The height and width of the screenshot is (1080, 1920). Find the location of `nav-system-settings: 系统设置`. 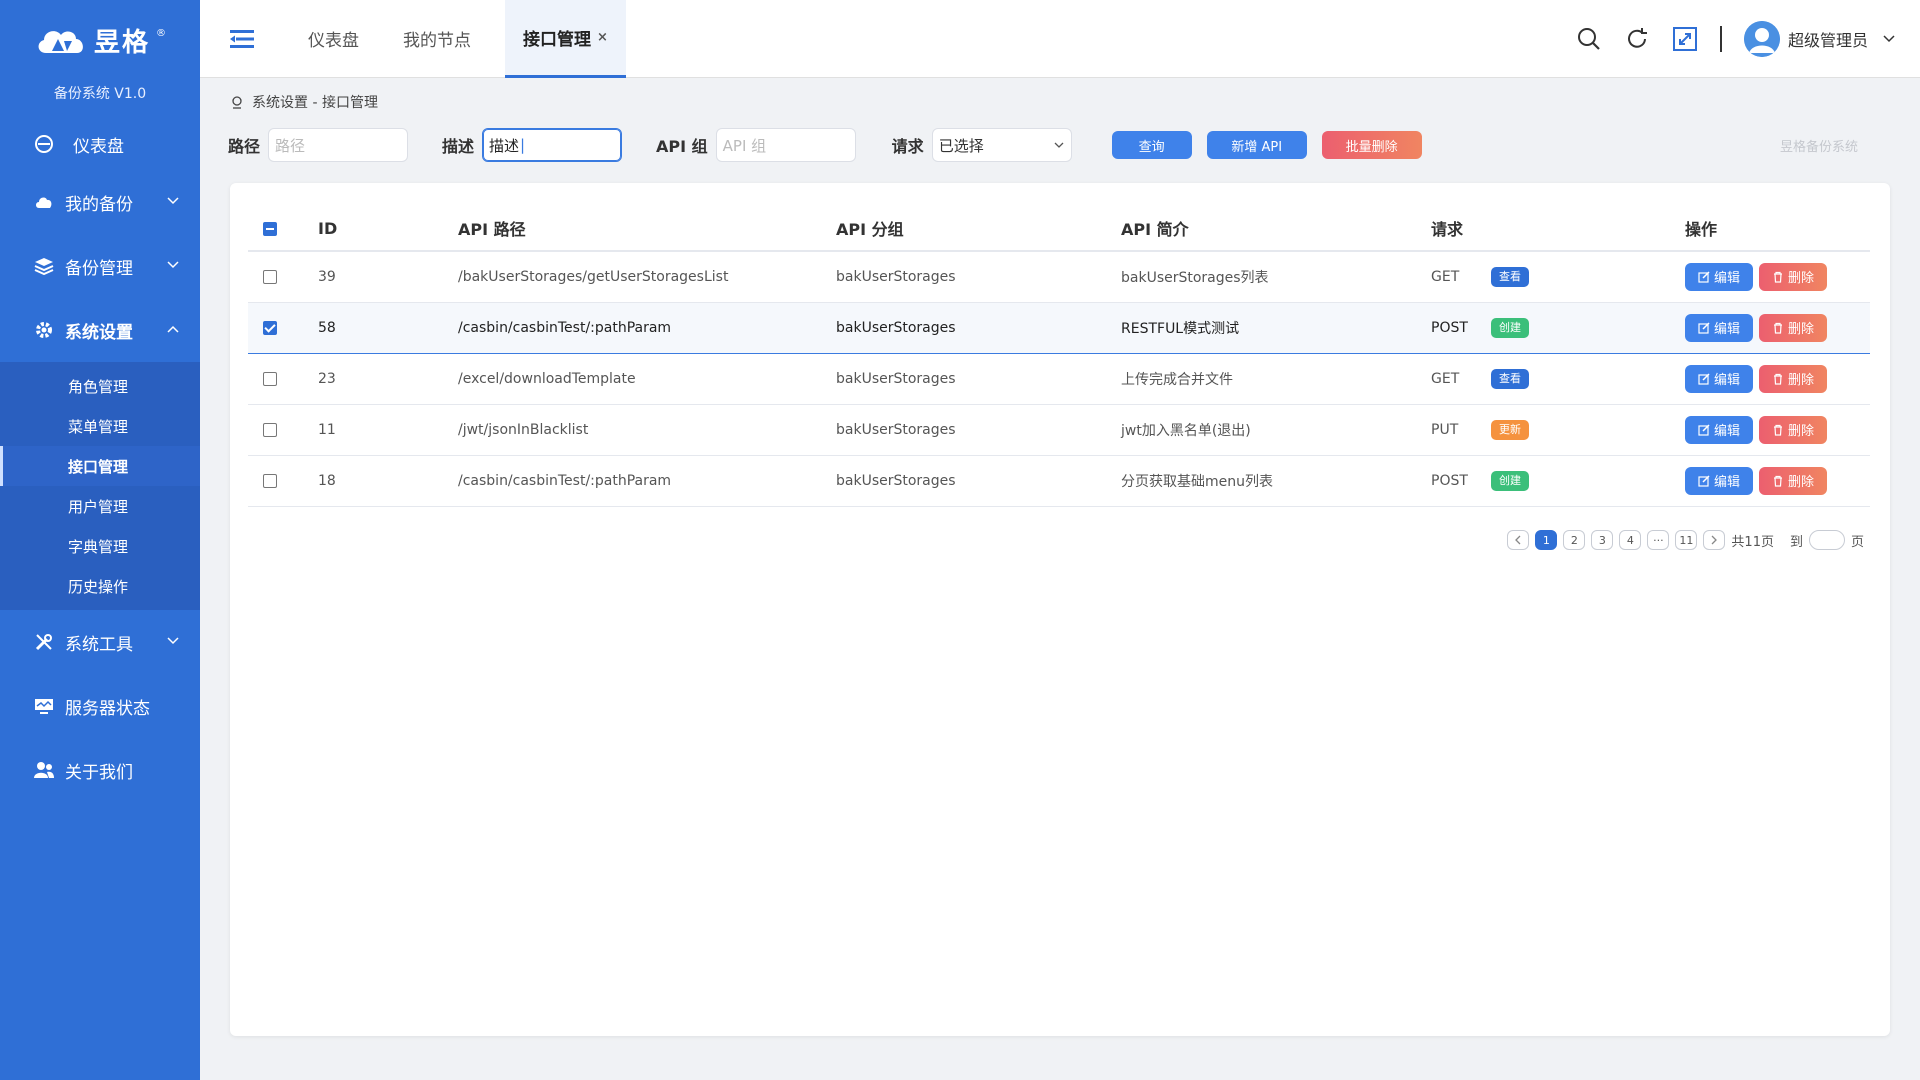

nav-system-settings: 系统设置 is located at coordinates (100, 330).